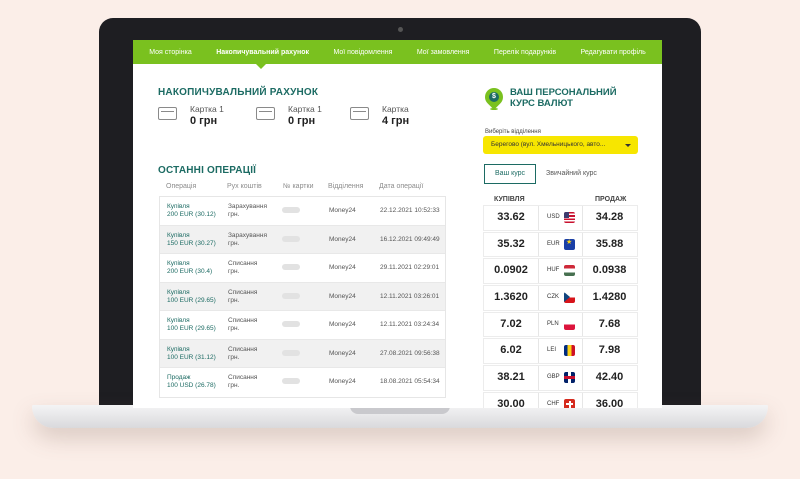  Describe the element at coordinates (609, 323) in the screenshot. I see `sell-rate: 7.68` at that location.